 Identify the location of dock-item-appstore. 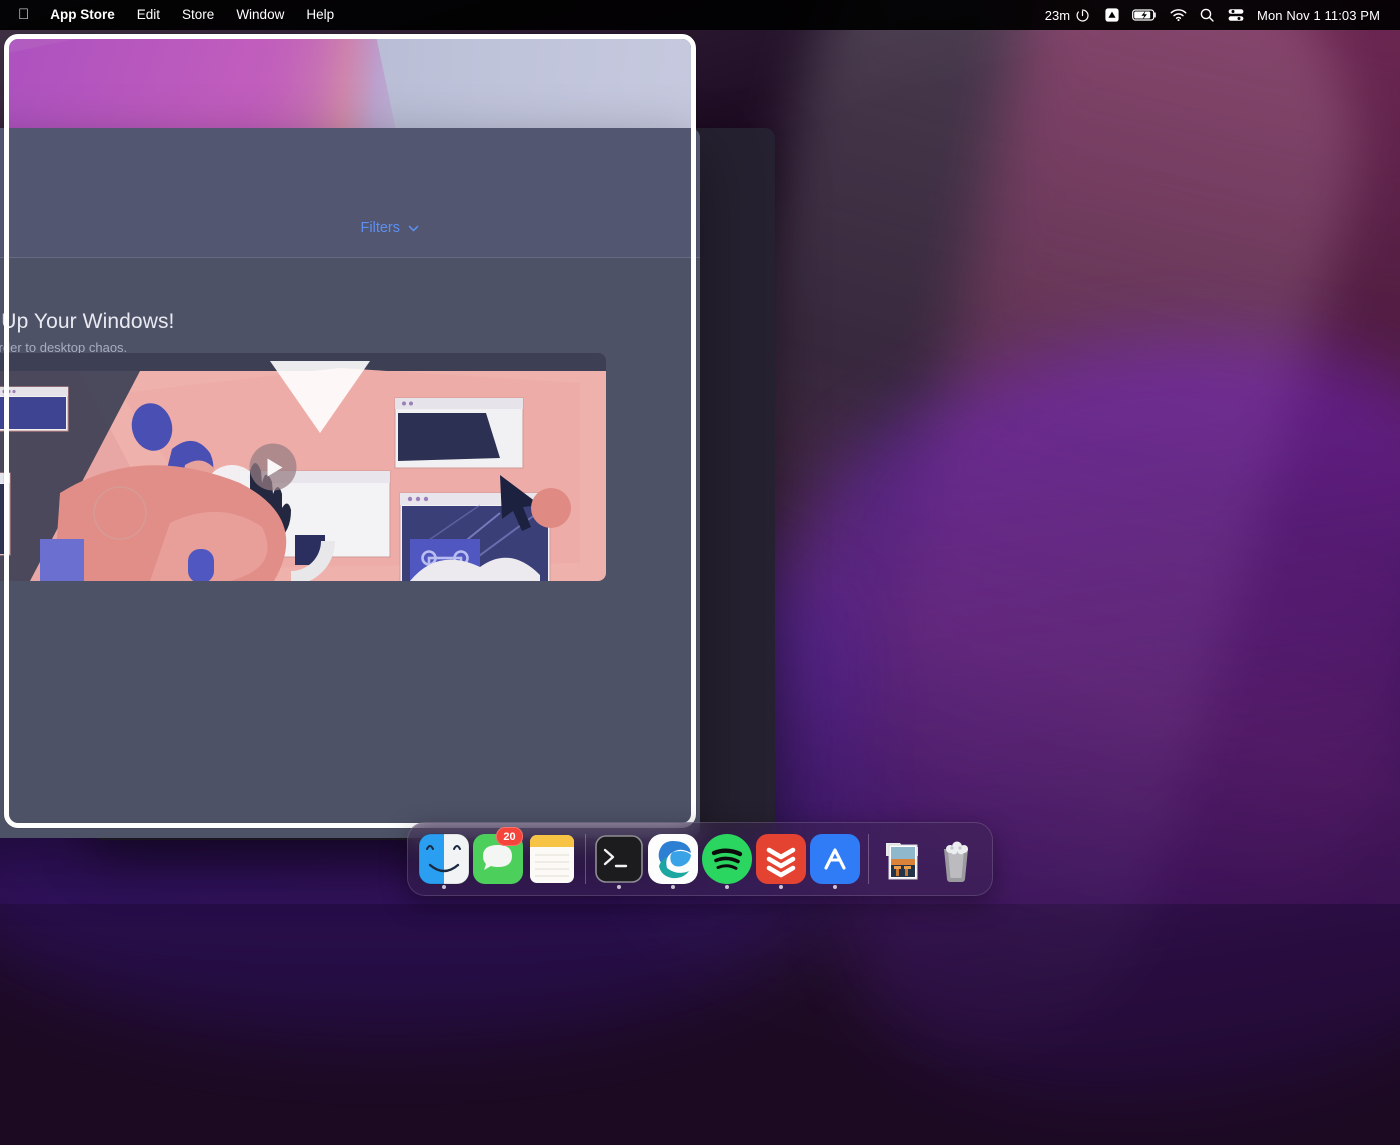
(835, 859).